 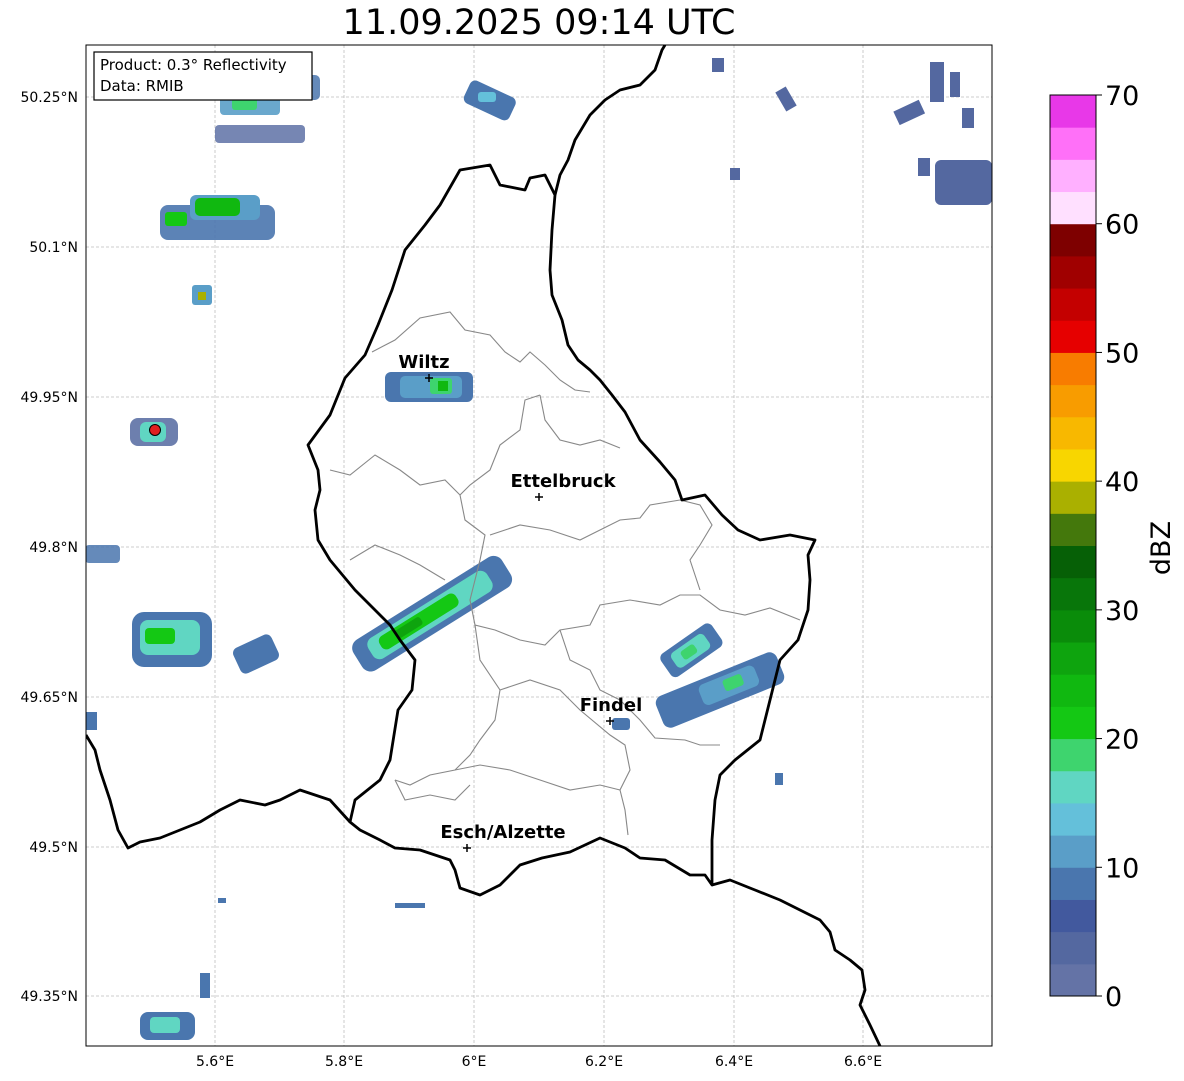 What do you see at coordinates (344, 1062) in the screenshot?
I see `lon-tick-label: 5.8°E` at bounding box center [344, 1062].